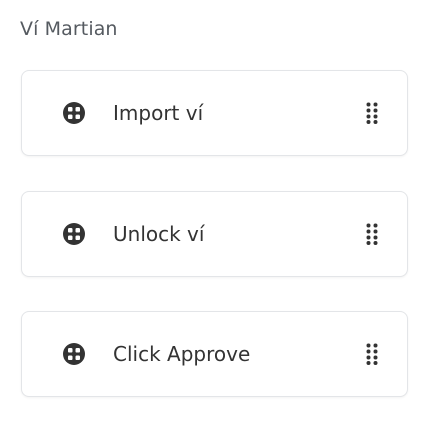  I want to click on section-title: Ví Martian, so click(69, 29).